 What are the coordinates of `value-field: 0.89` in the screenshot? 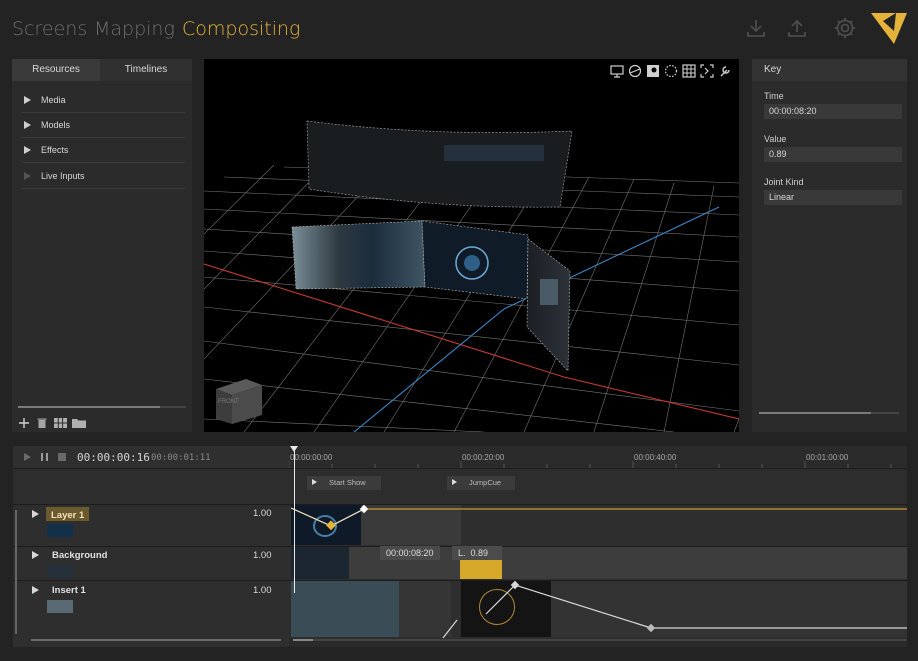 It's located at (833, 154).